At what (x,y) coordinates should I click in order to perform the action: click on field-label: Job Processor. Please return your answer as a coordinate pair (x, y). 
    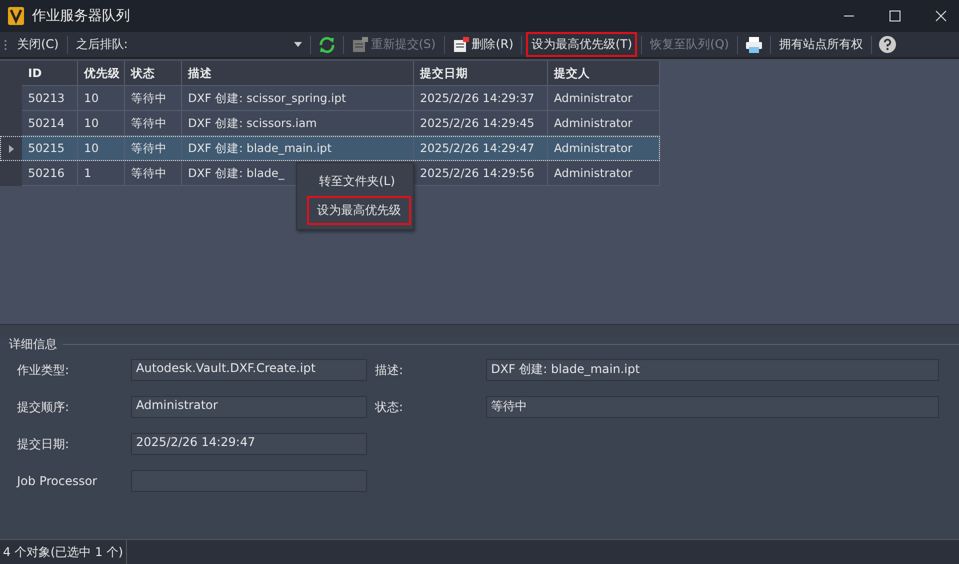
    Looking at the image, I should click on (56, 481).